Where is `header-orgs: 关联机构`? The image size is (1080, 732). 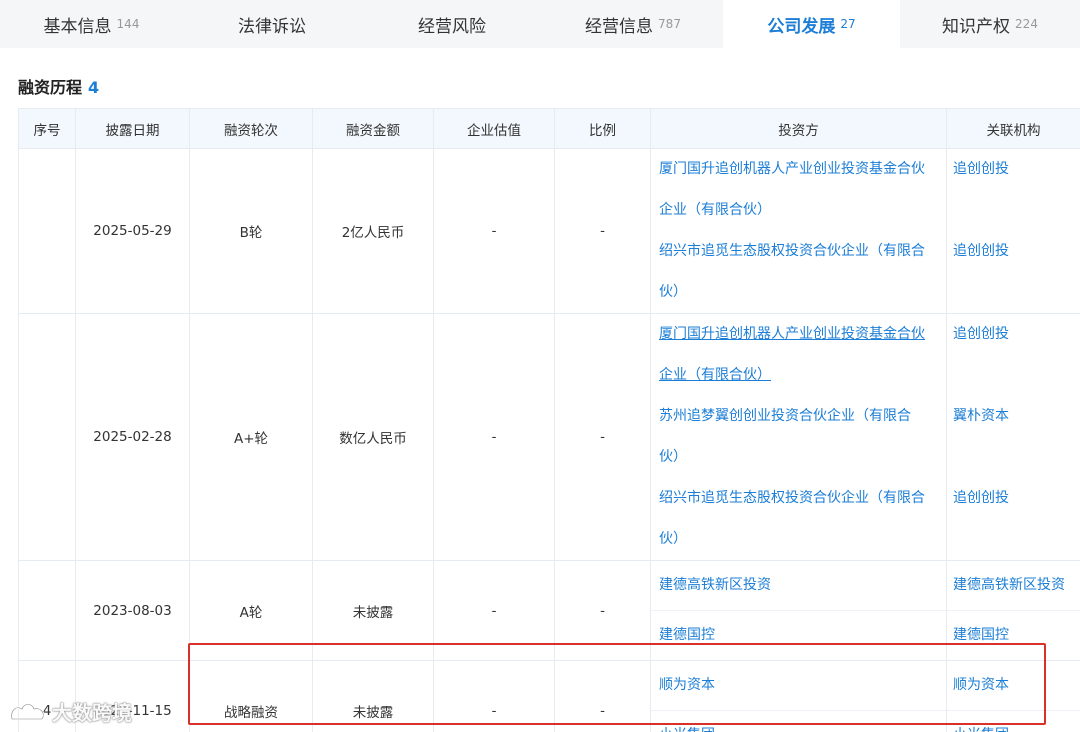
header-orgs: 关联机构 is located at coordinates (1013, 128).